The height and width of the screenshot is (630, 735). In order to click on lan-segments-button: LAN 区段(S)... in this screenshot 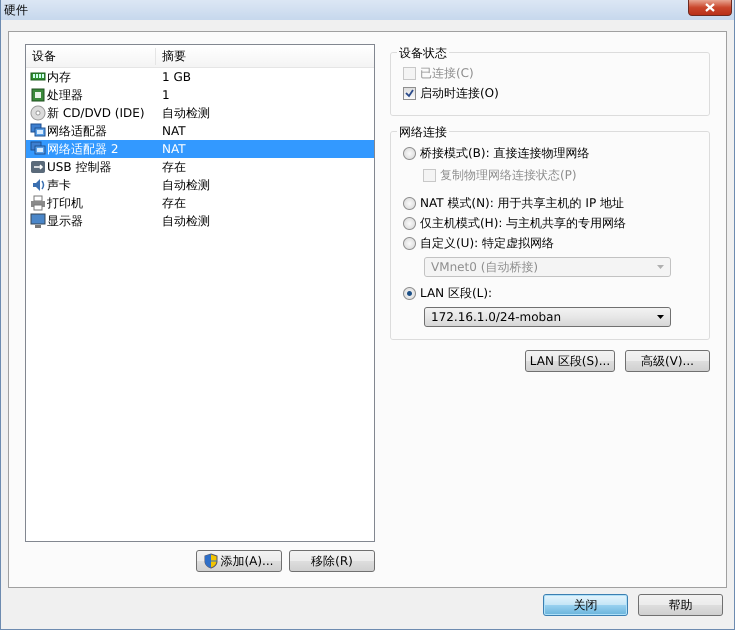, I will do `click(570, 361)`.